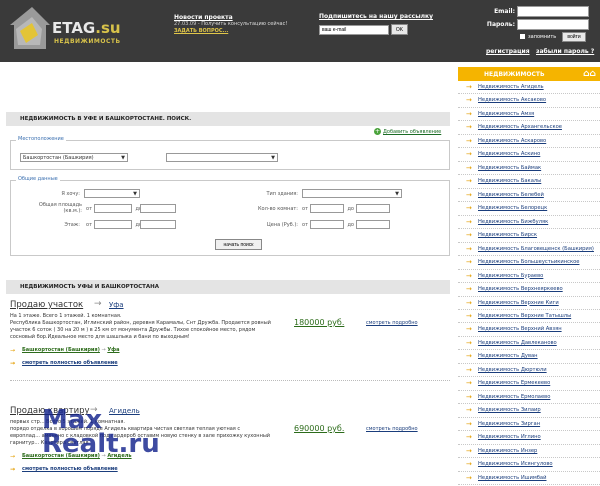 The image size is (600, 486). What do you see at coordinates (509, 424) in the screenshot?
I see `sidebar-item-label: Недвижимость Зирган` at bounding box center [509, 424].